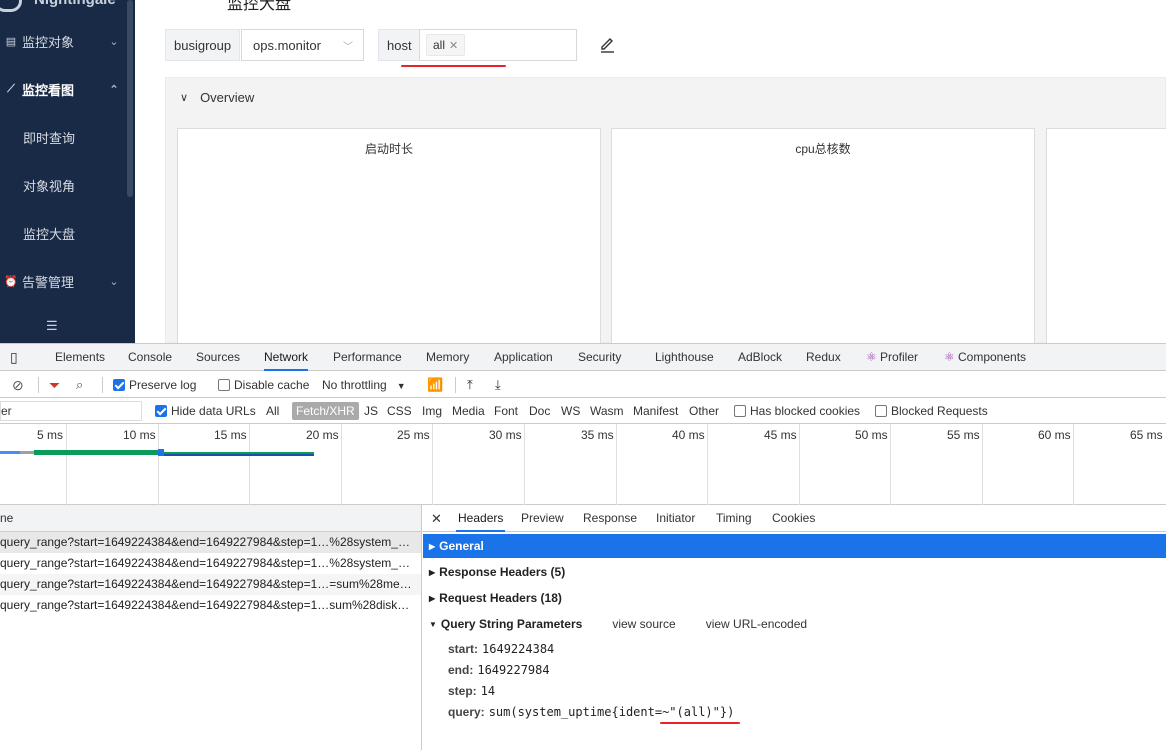 Image resolution: width=1166 pixels, height=750 pixels. I want to click on sidebar-item-monitor-dashboard: 监控大盘, so click(63, 233).